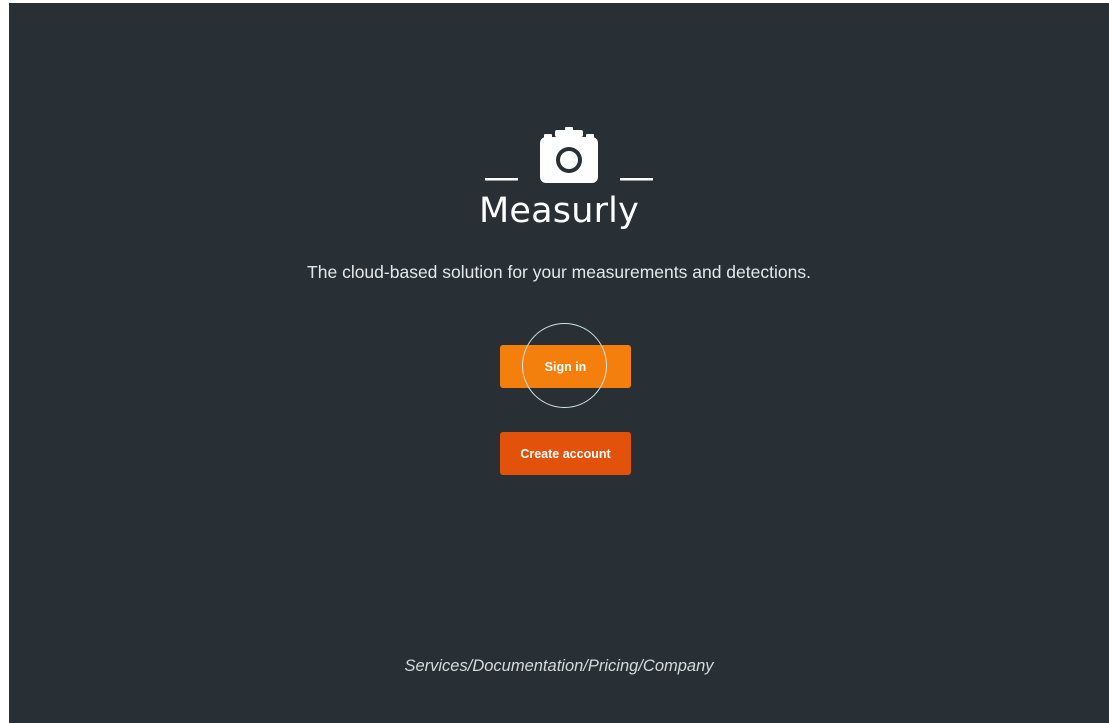  I want to click on create-account-button: Create account, so click(565, 453).